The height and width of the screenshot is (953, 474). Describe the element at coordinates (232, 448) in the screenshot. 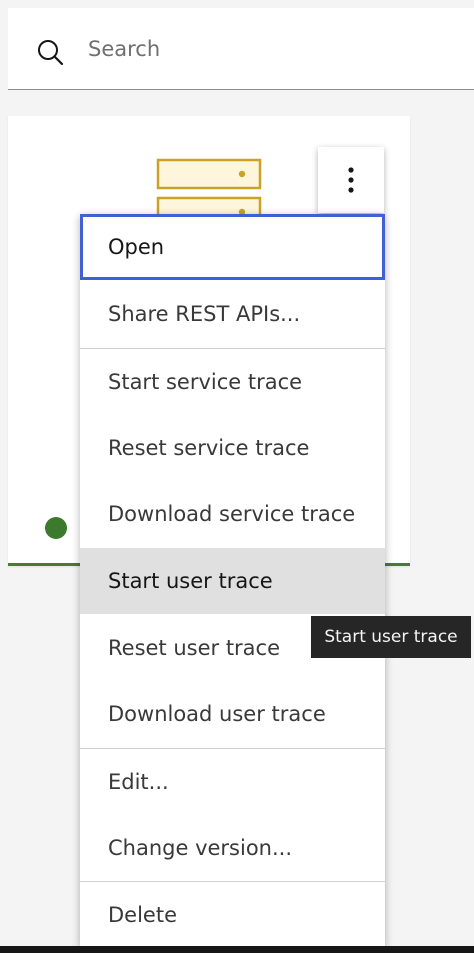

I see `menu-item-reset-service-trace: Reset service trace` at that location.